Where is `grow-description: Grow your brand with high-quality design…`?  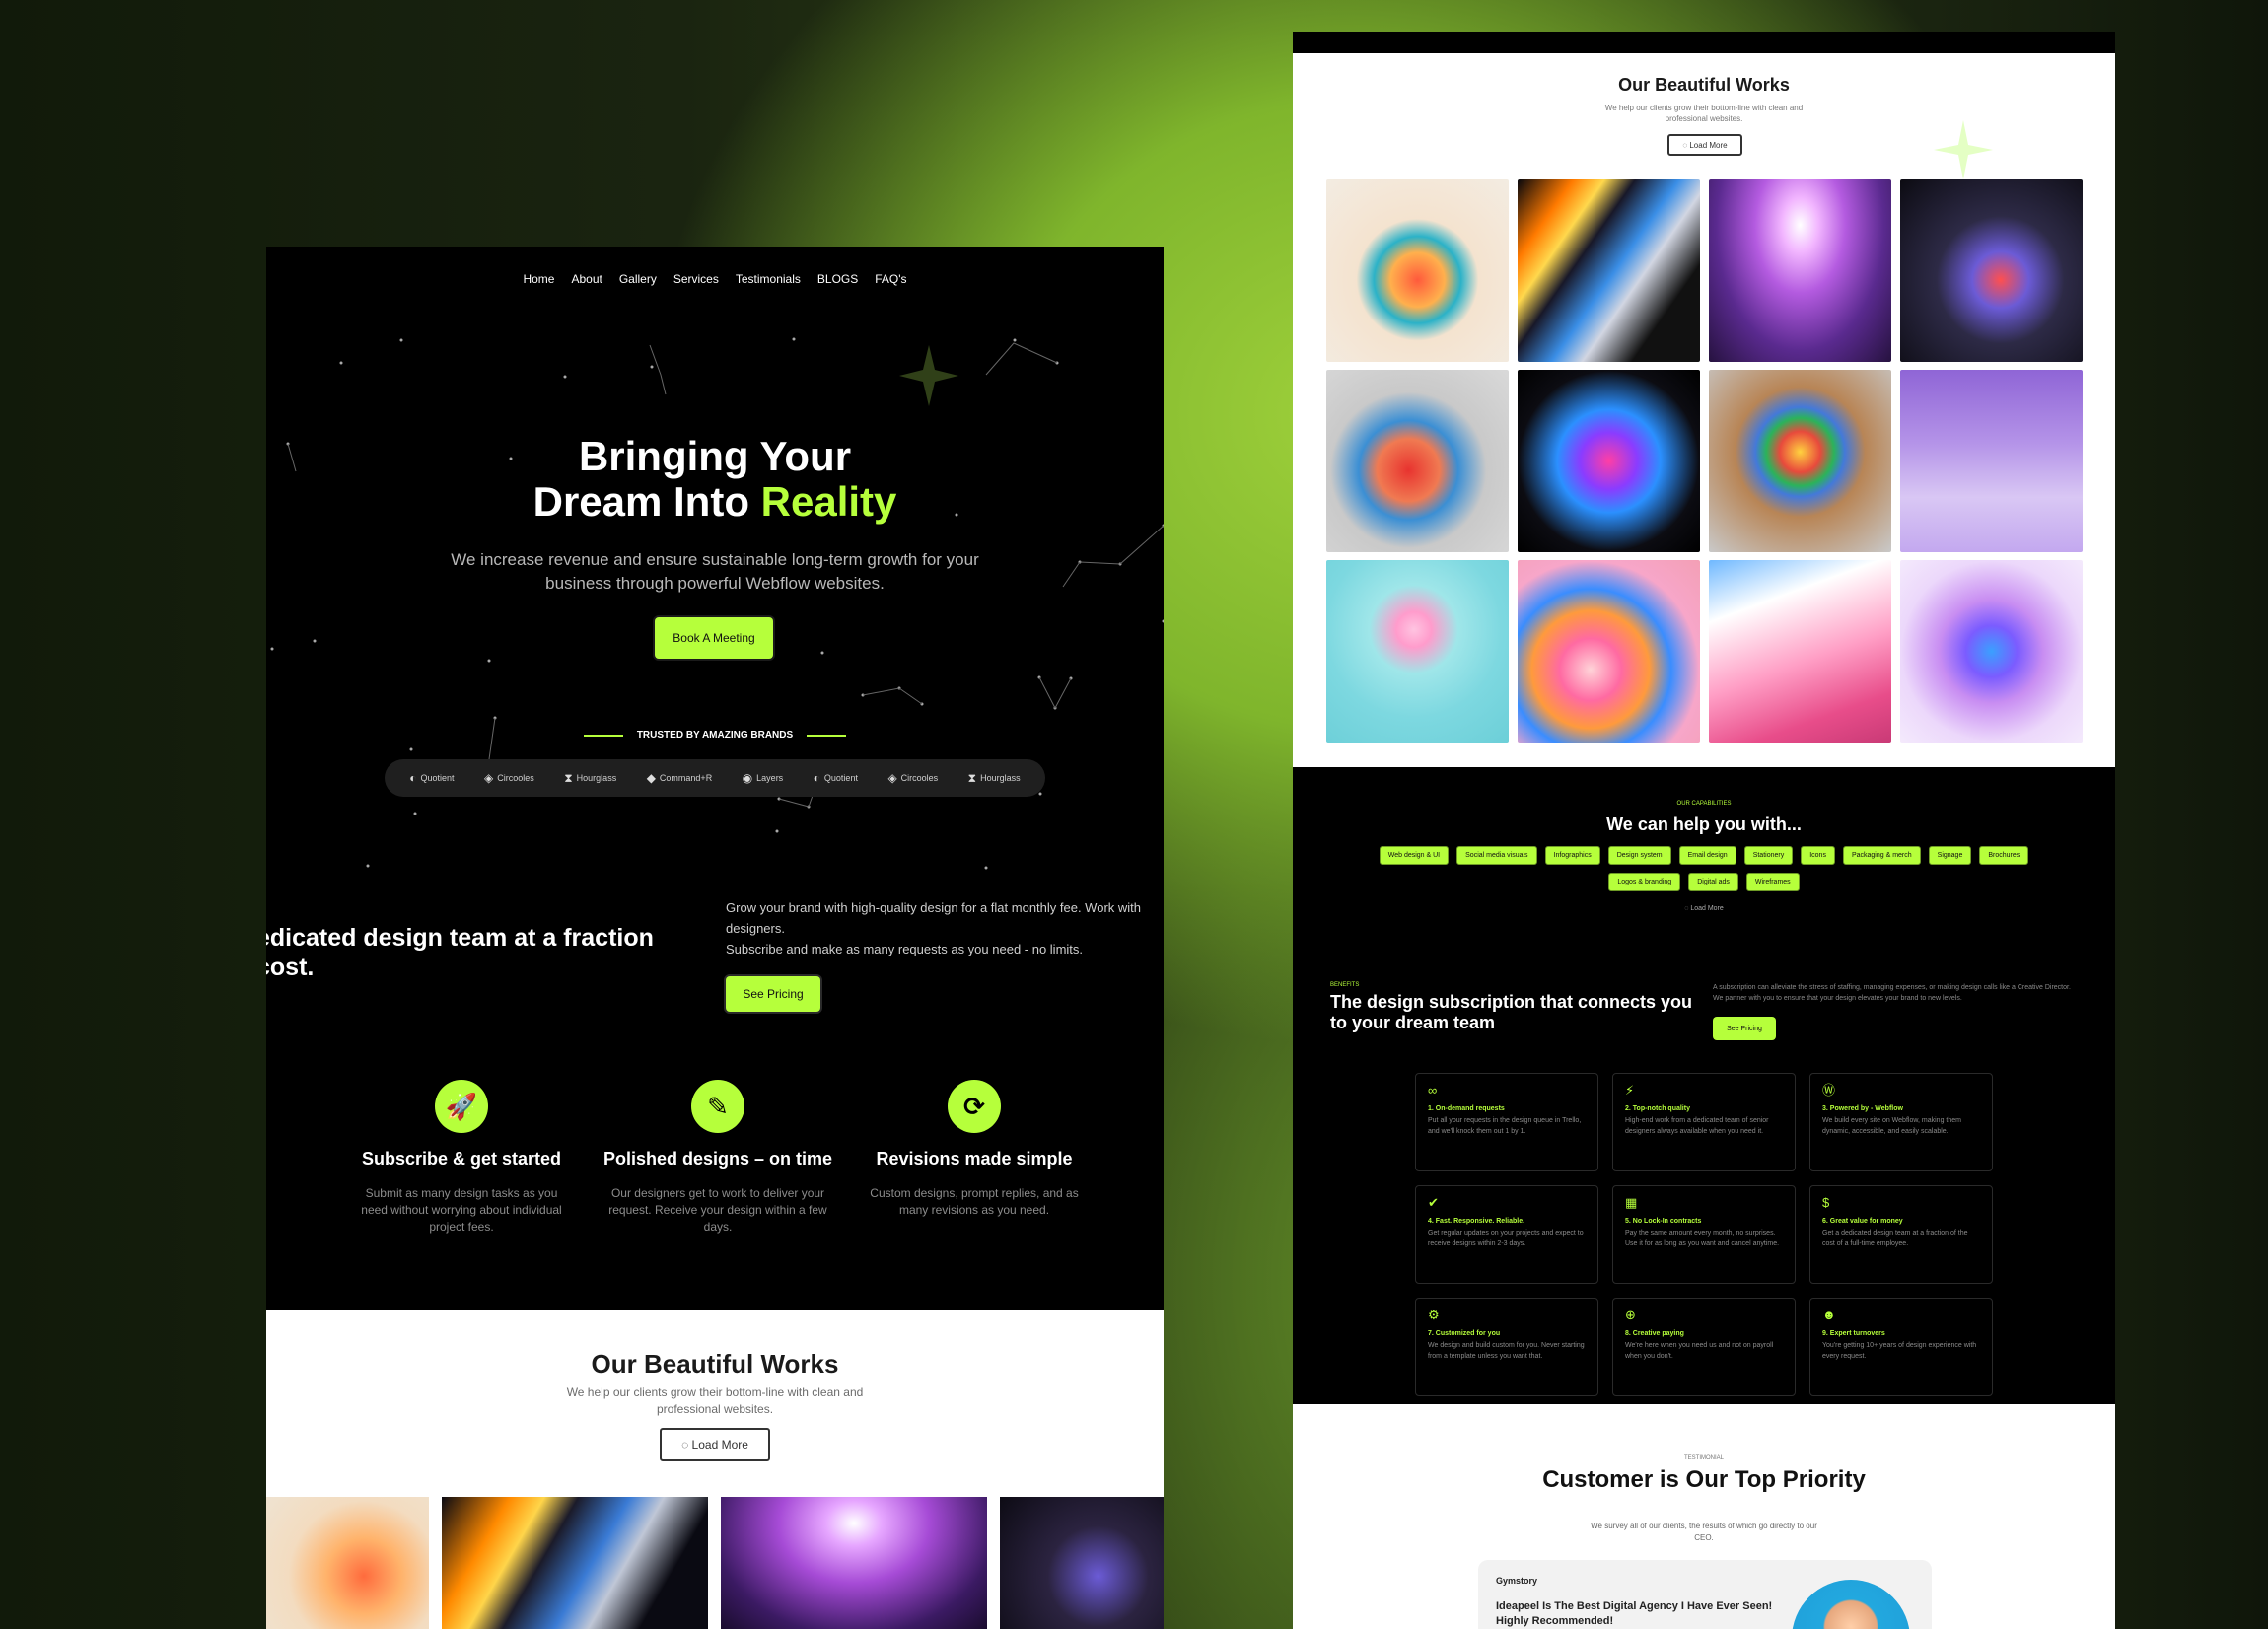 grow-description: Grow your brand with high-quality design… is located at coordinates (945, 928).